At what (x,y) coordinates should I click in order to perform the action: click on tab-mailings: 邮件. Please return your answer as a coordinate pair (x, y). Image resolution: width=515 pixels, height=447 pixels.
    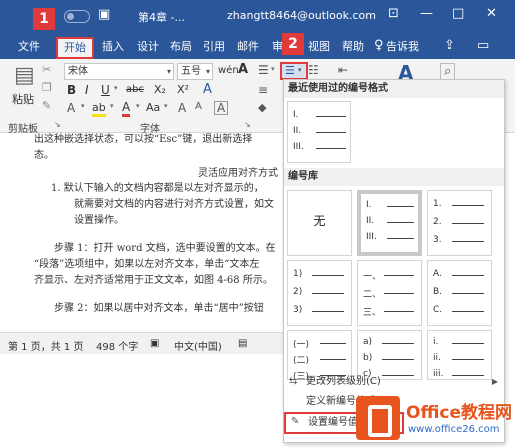
    Looking at the image, I should click on (248, 48).